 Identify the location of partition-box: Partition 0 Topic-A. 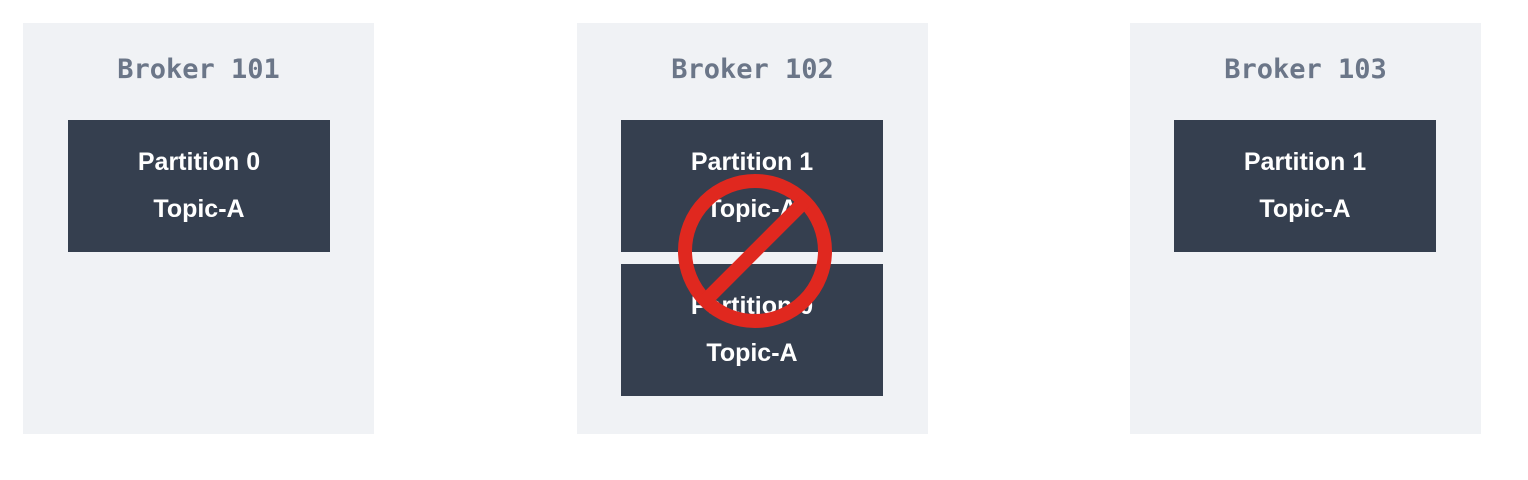
(199, 186).